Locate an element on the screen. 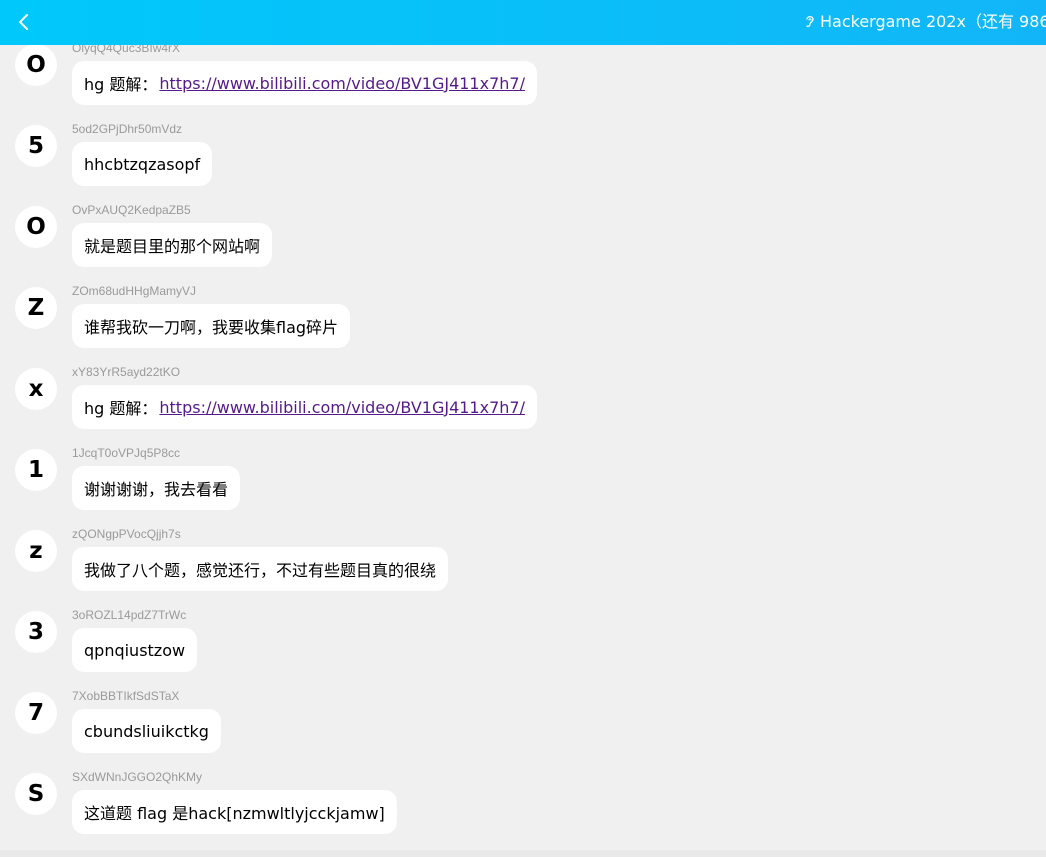 The height and width of the screenshot is (857, 1046). message-bubble: 我做了八个题，感觉还行，不过有些题目真的很绕 is located at coordinates (260, 569).